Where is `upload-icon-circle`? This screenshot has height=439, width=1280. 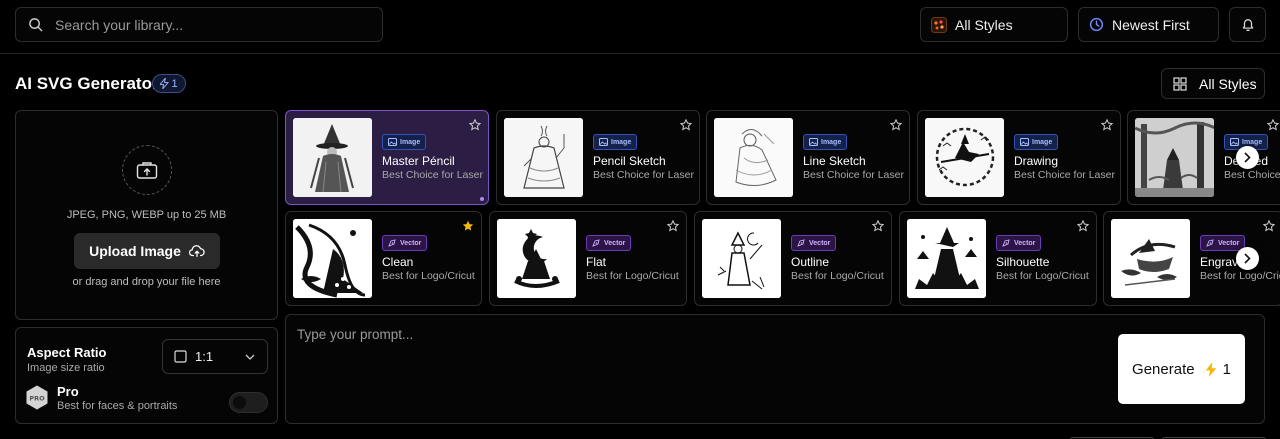 upload-icon-circle is located at coordinates (147, 170).